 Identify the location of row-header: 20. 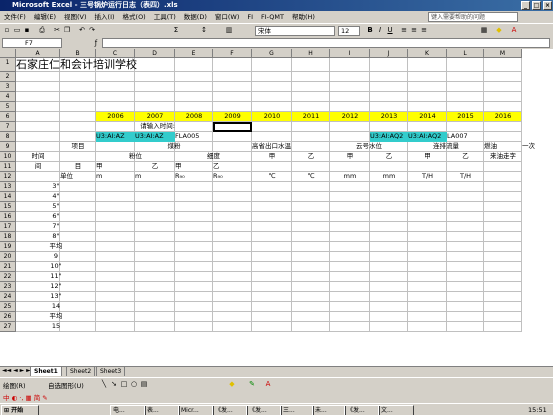
(8, 257).